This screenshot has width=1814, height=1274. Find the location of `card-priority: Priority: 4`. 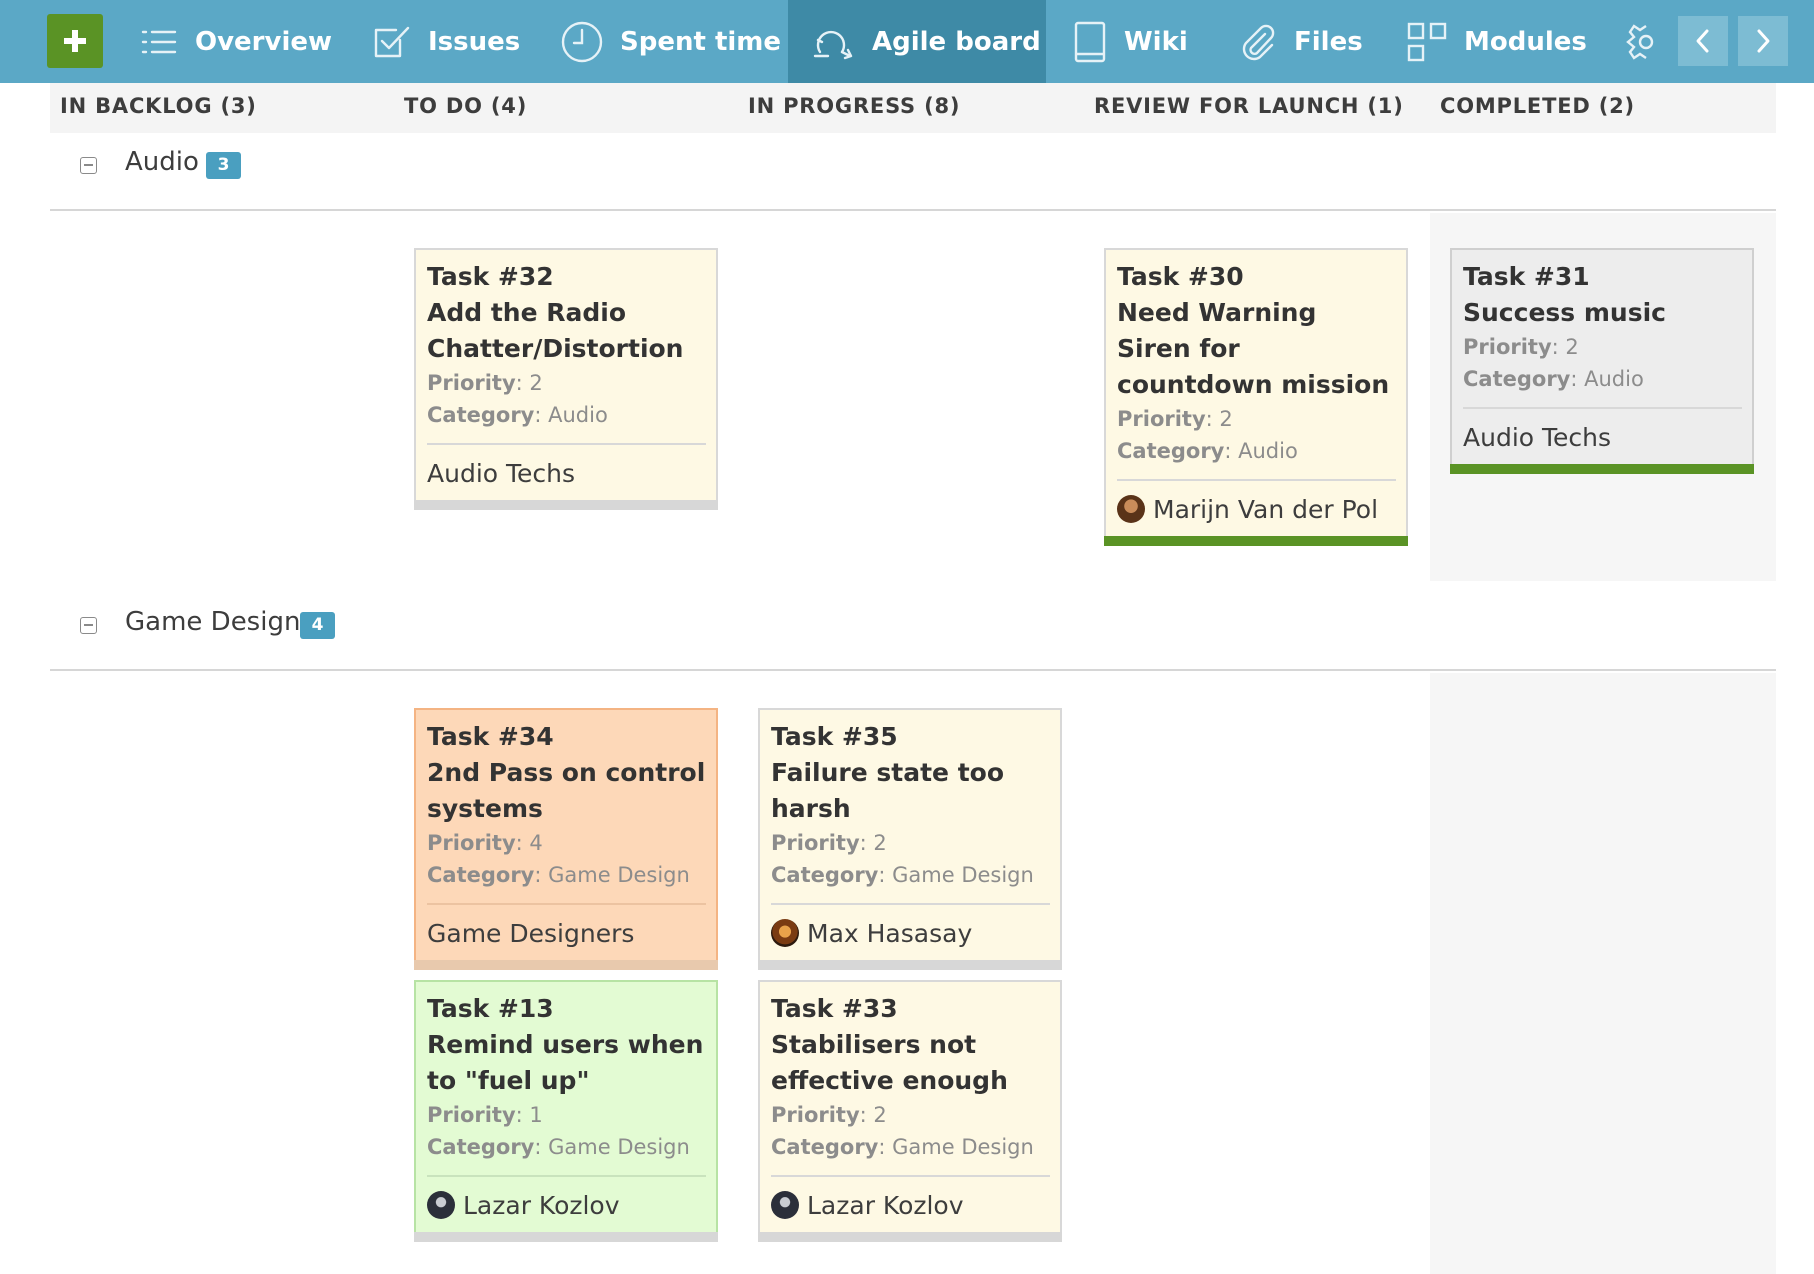

card-priority: Priority: 4 is located at coordinates (485, 843).